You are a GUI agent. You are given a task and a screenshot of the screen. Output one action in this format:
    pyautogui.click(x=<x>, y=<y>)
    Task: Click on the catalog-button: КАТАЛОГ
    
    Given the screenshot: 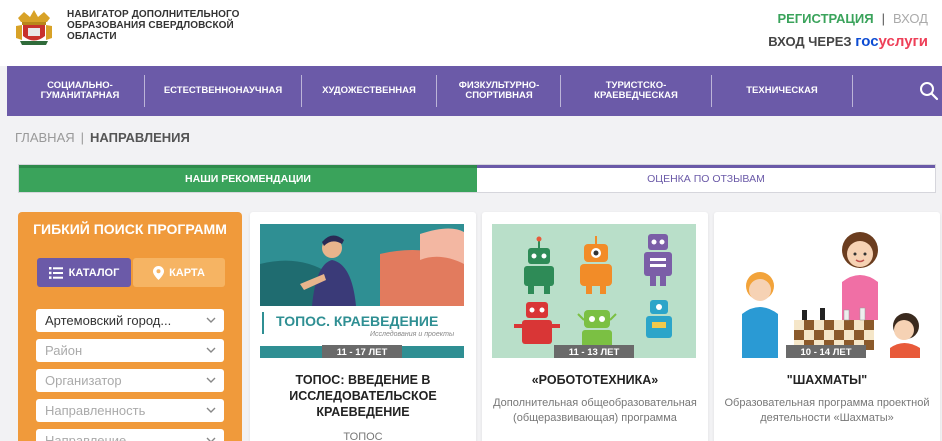 What is the action you would take?
    pyautogui.click(x=84, y=272)
    